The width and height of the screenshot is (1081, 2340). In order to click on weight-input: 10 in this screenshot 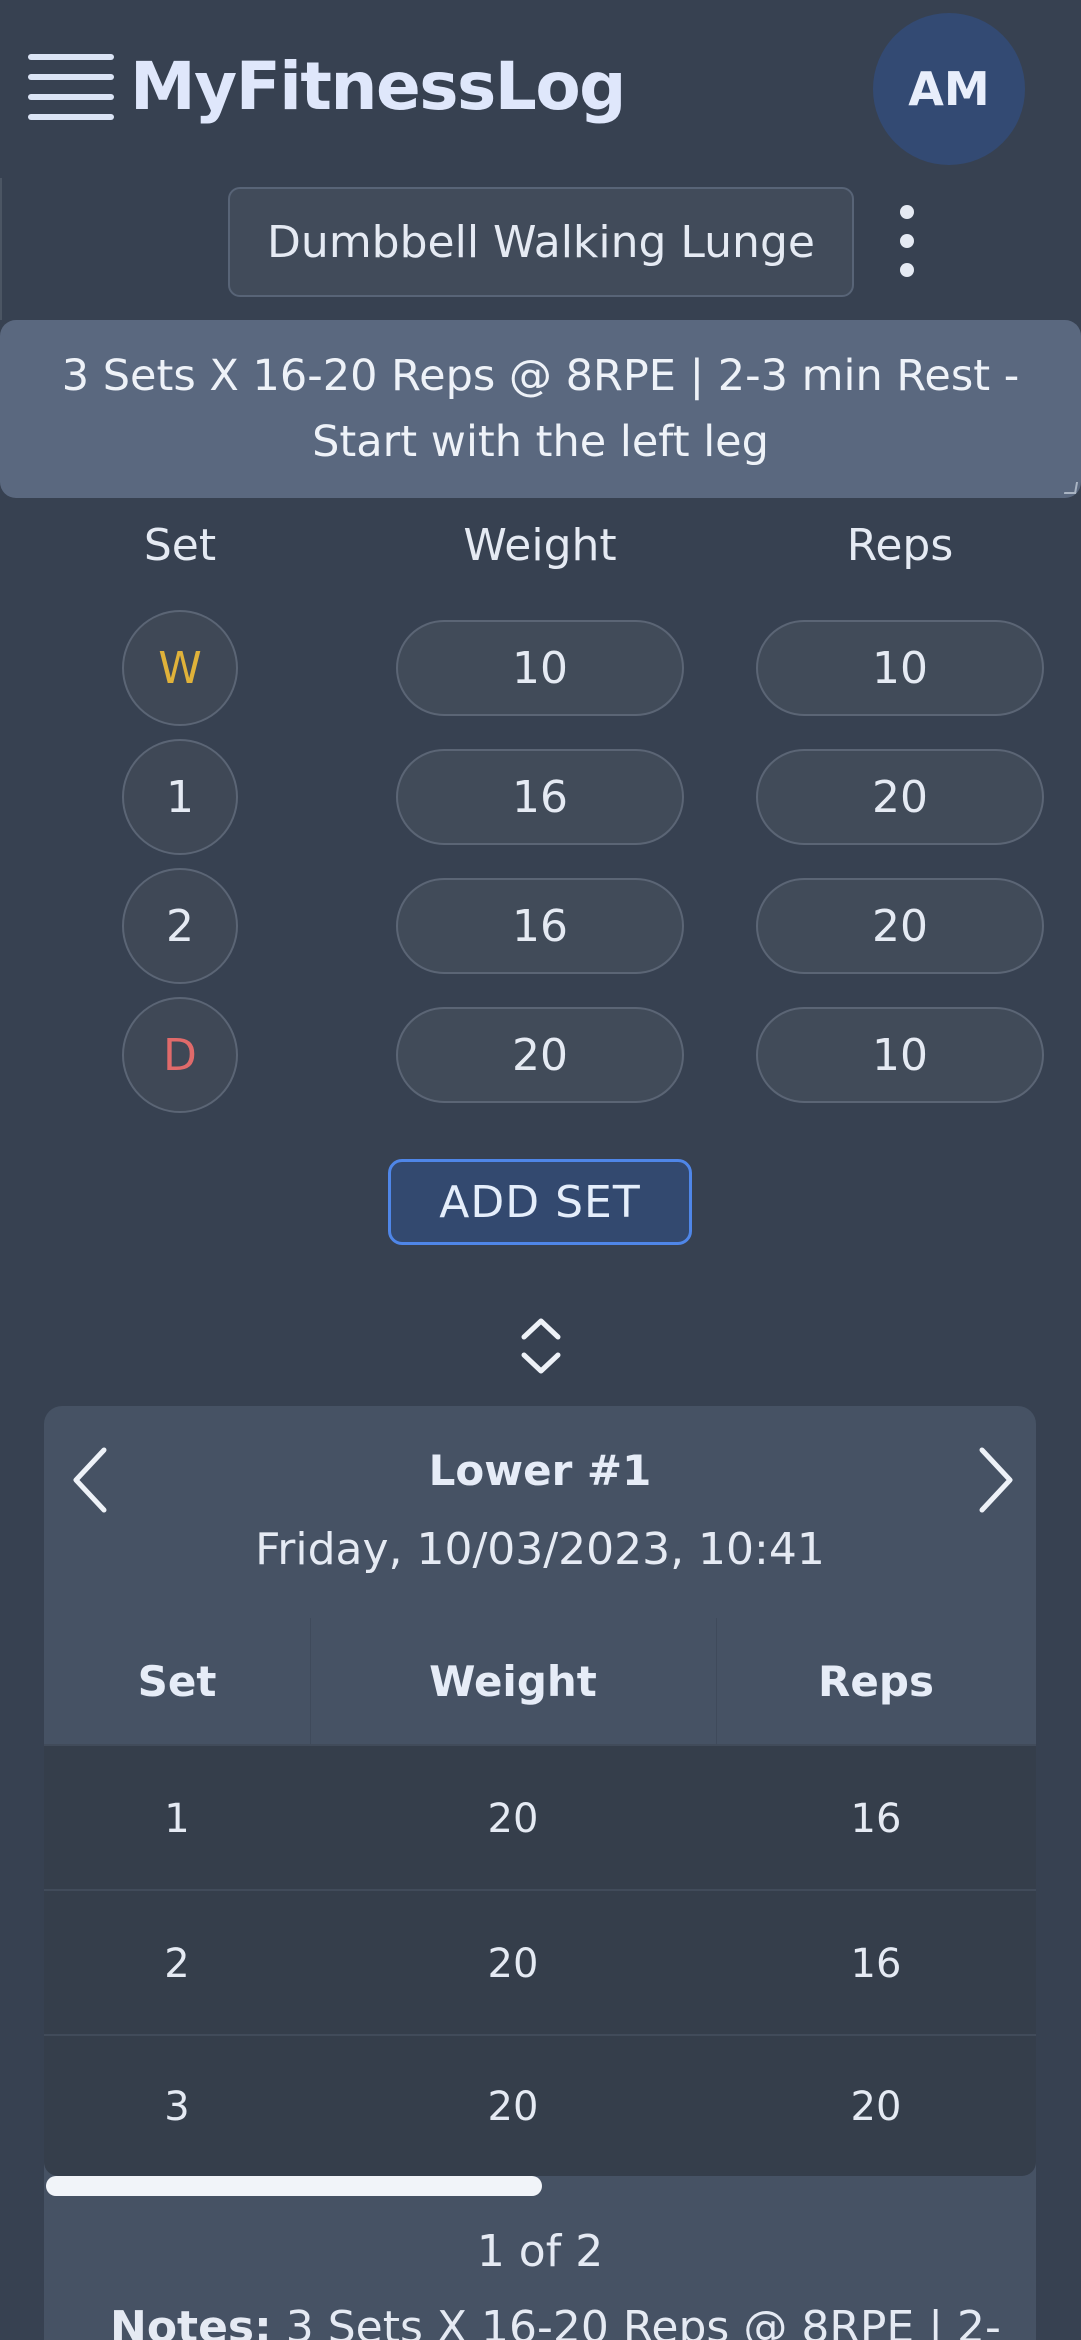, I will do `click(540, 668)`.